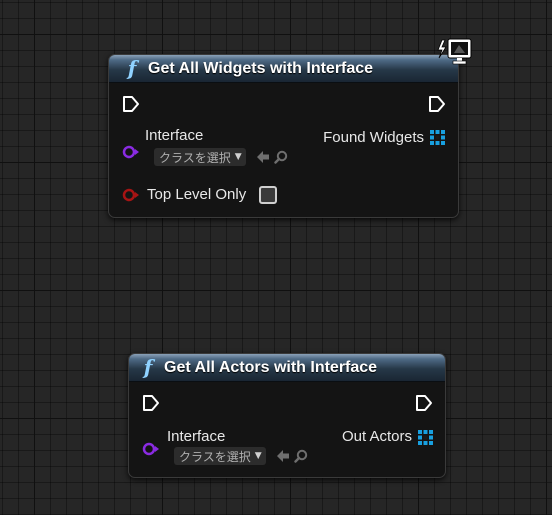  I want to click on top-level-only-label: Top Level Only, so click(197, 194).